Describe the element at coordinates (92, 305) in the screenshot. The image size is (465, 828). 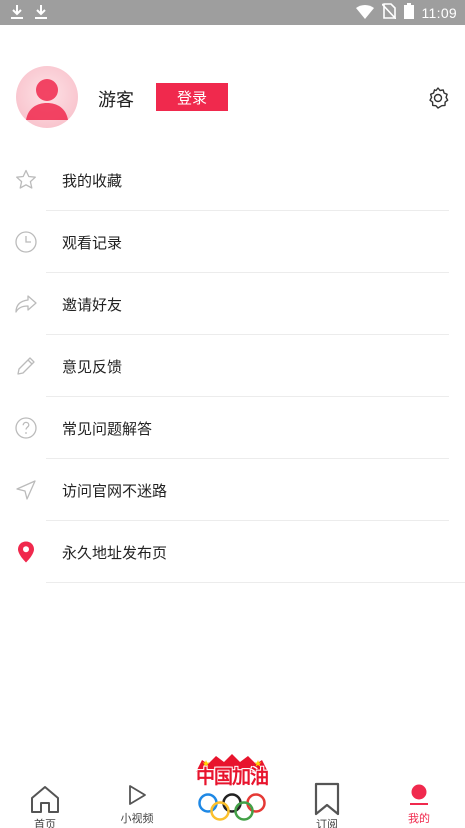
I see `menu-item-label: 邀请好友` at that location.